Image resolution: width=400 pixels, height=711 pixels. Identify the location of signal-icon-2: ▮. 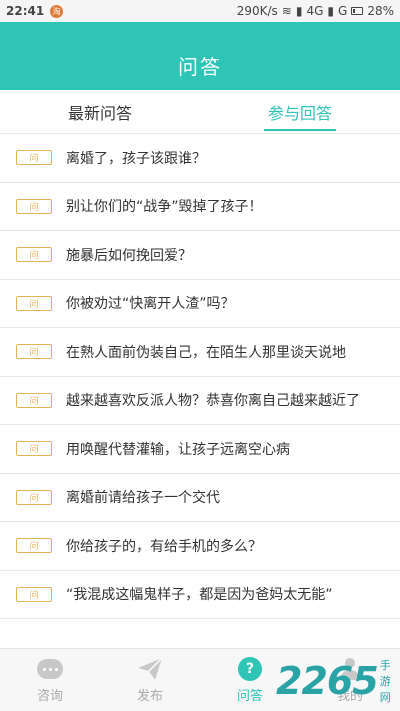
(331, 11).